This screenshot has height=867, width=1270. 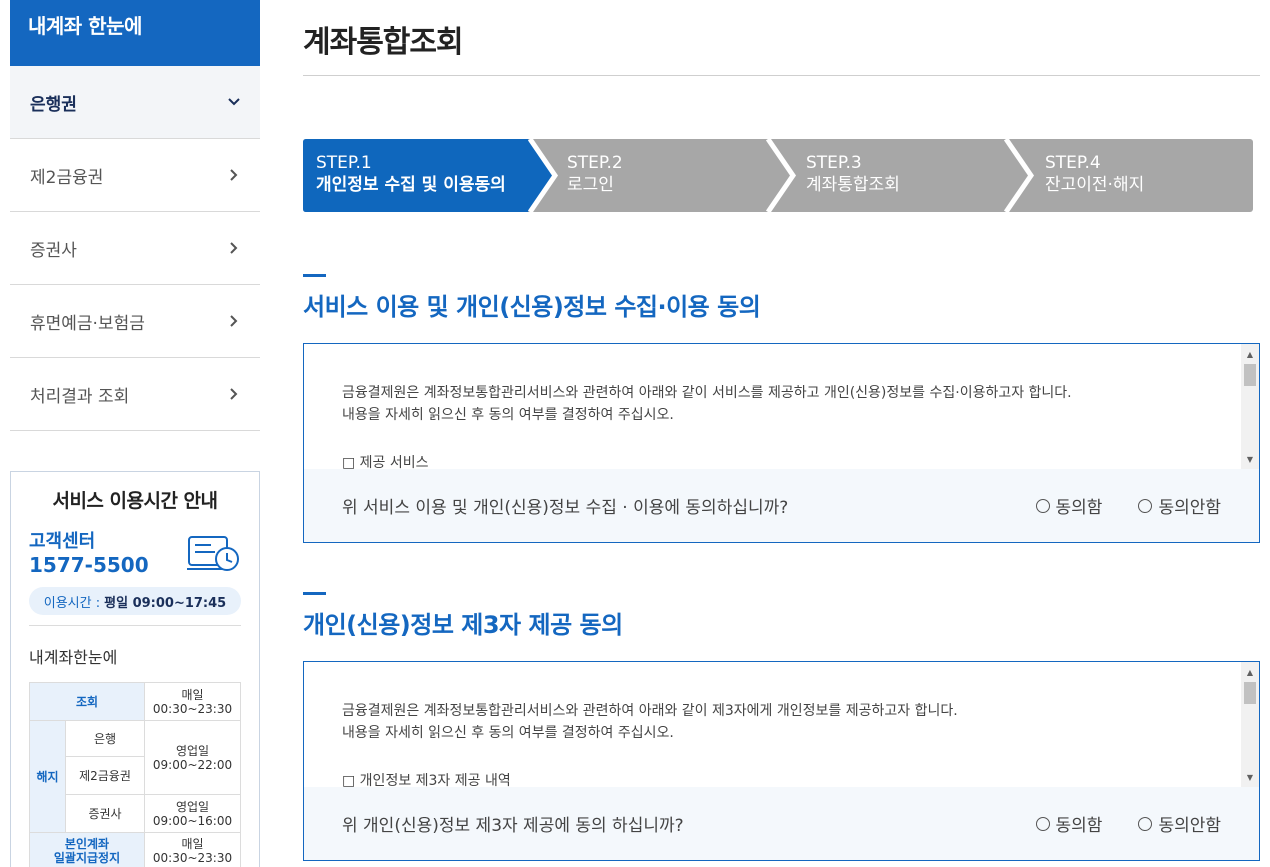 I want to click on sidebar-item-results: 처리결과 조회, so click(x=135, y=394).